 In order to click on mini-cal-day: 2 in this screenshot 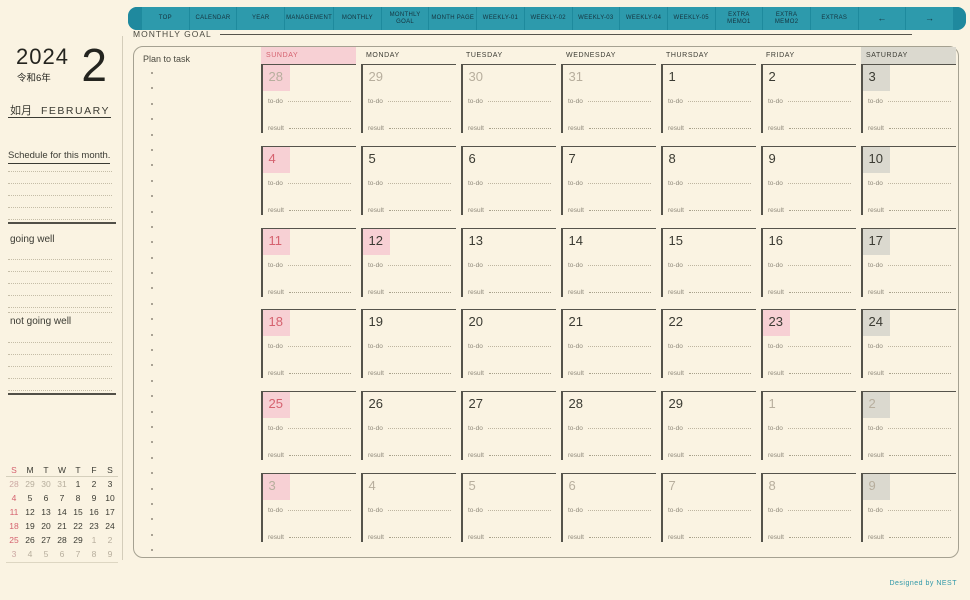, I will do `click(94, 484)`.